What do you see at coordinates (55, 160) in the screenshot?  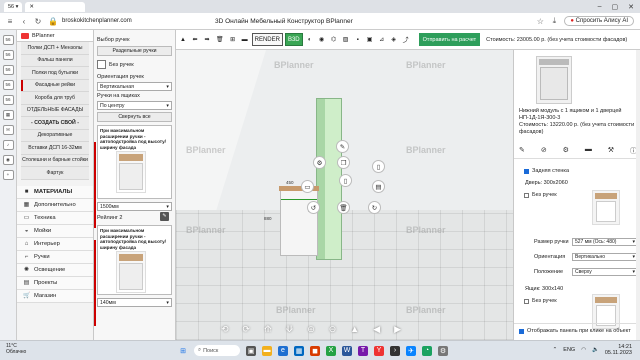 I see `catalog-item: Столешни и барные стойки` at bounding box center [55, 160].